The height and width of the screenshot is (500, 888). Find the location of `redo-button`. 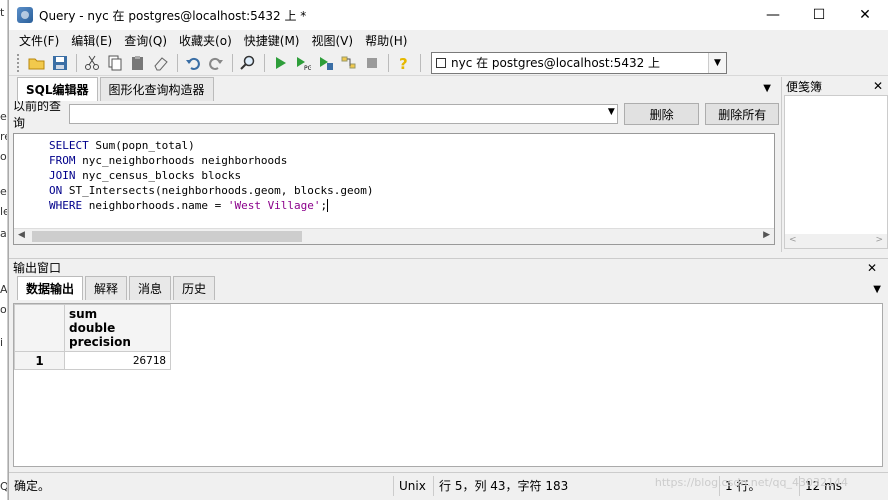

redo-button is located at coordinates (216, 63).